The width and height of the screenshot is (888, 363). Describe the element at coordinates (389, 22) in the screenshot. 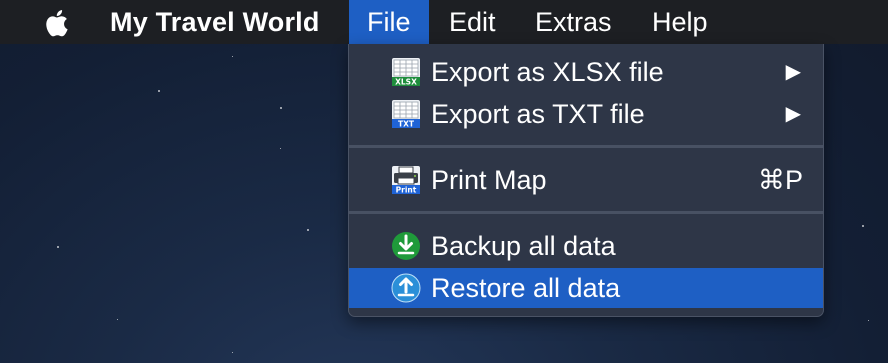

I see `menu-file: File` at that location.